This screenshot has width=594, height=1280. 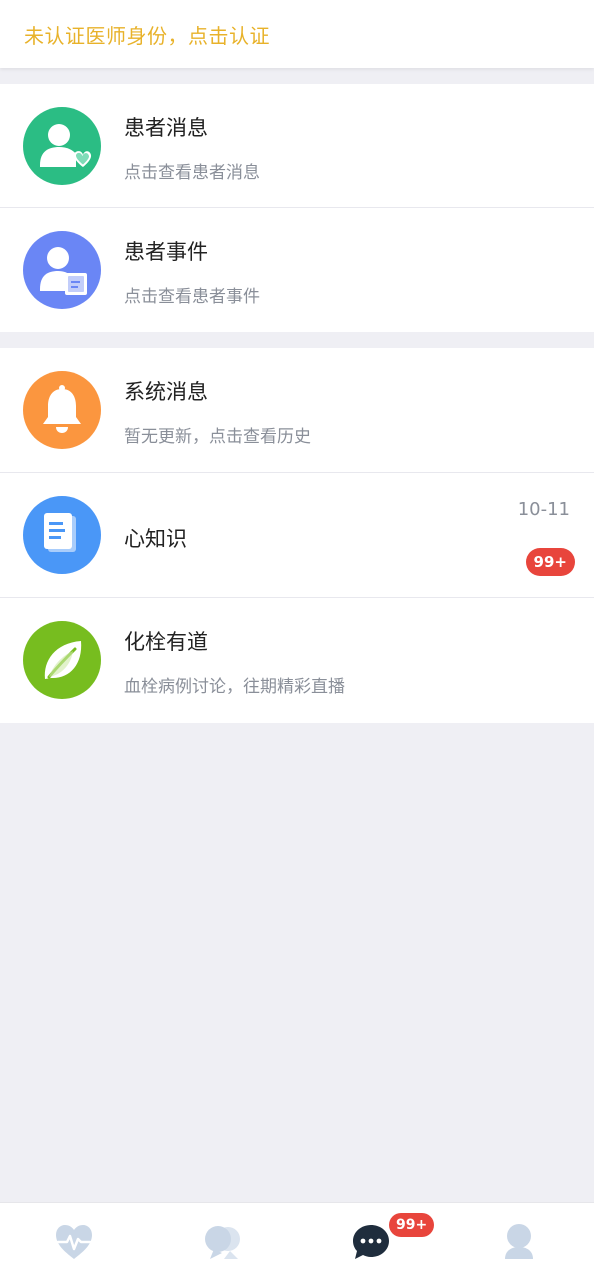 I want to click on list-item-heart-knowledge: 心知识 10-11 99+, so click(x=297, y=535).